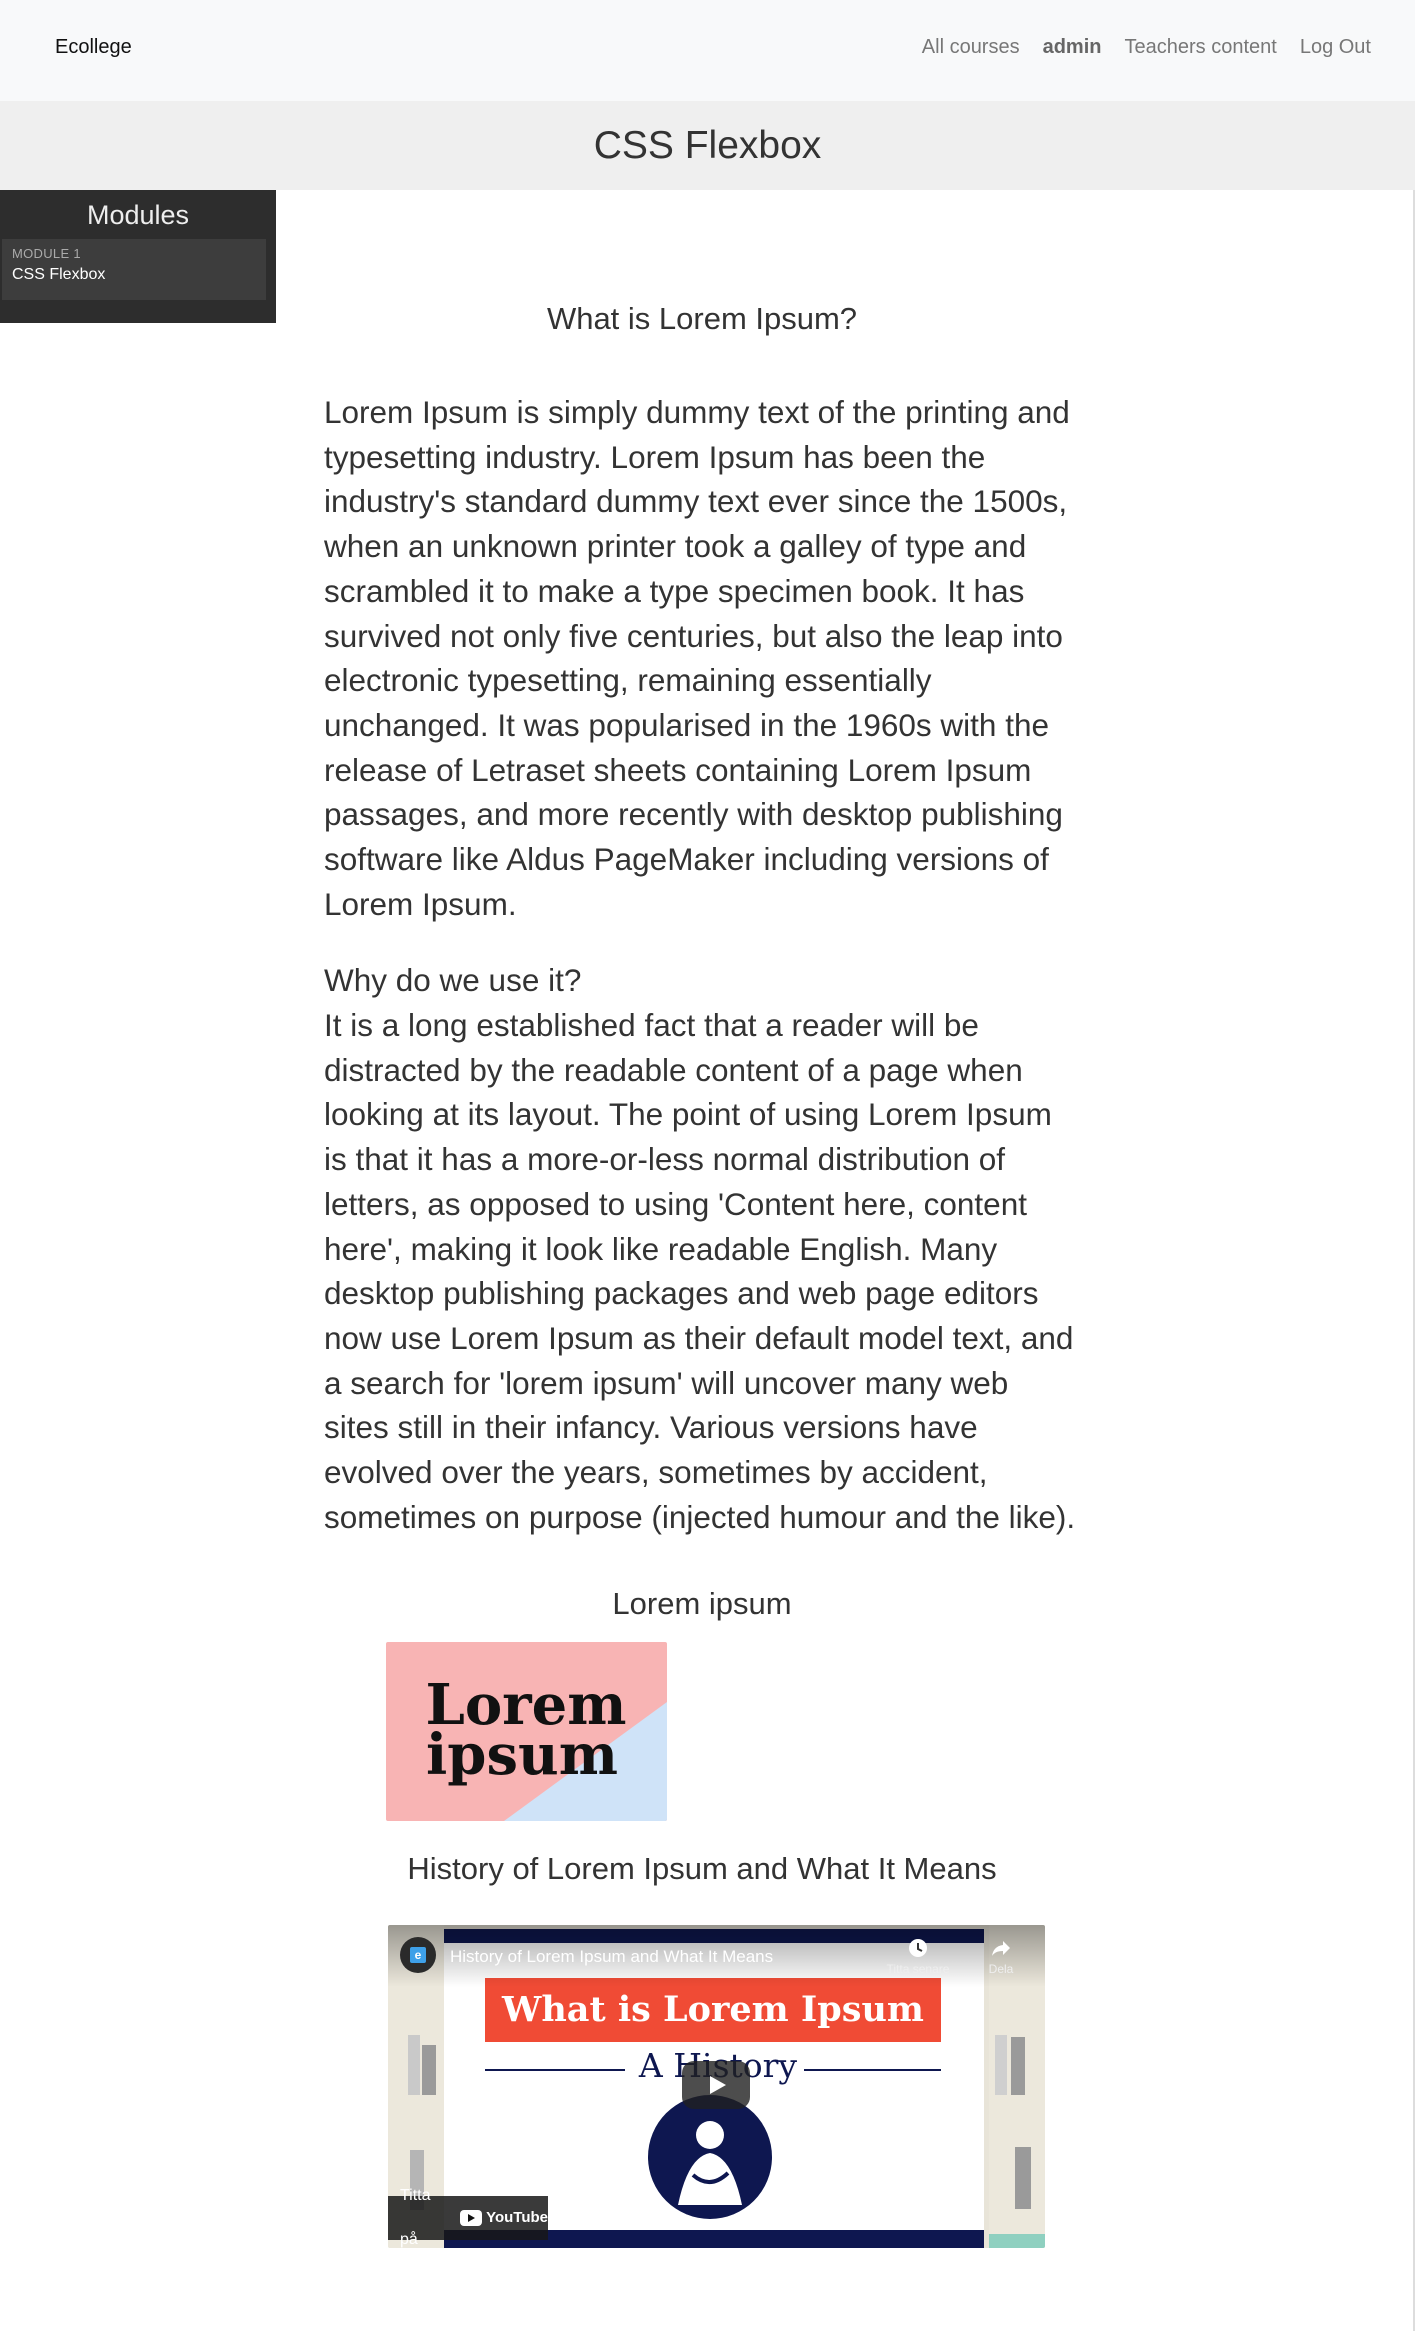  I want to click on clock-icon, so click(918, 1948).